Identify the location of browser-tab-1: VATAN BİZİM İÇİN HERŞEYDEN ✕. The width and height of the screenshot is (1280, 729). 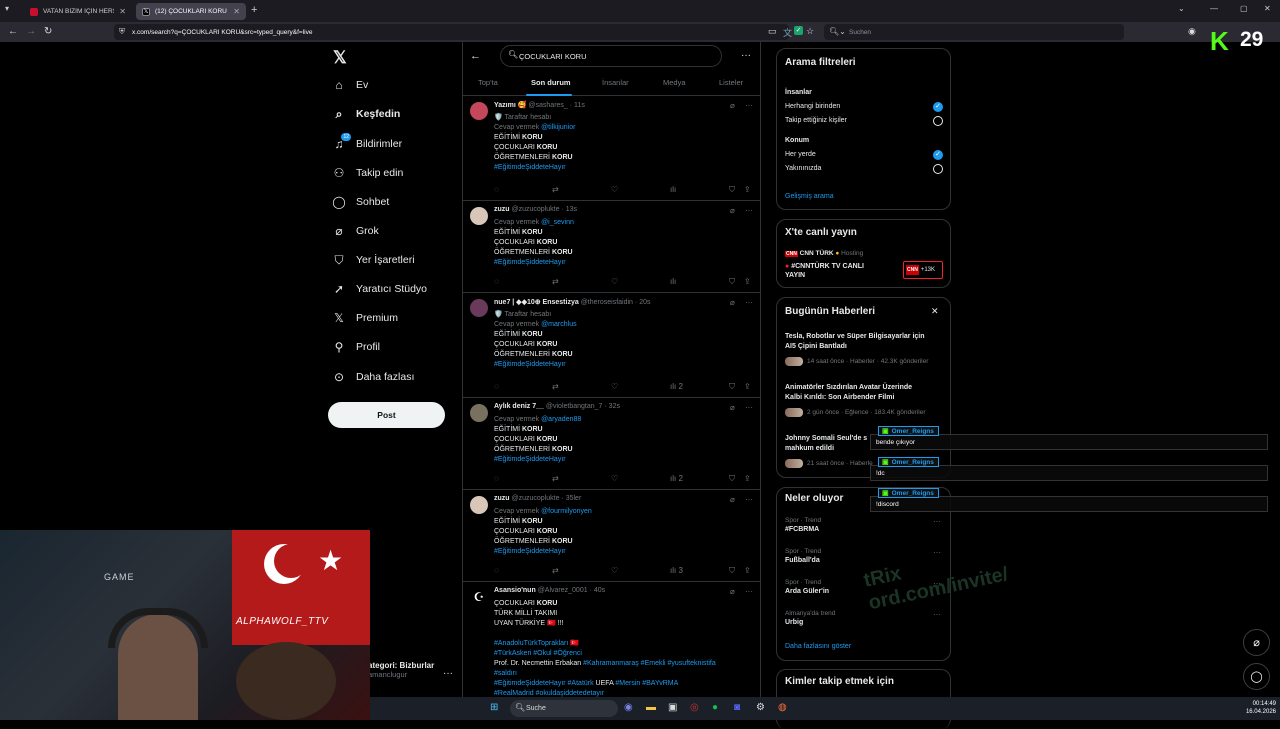
(78, 11).